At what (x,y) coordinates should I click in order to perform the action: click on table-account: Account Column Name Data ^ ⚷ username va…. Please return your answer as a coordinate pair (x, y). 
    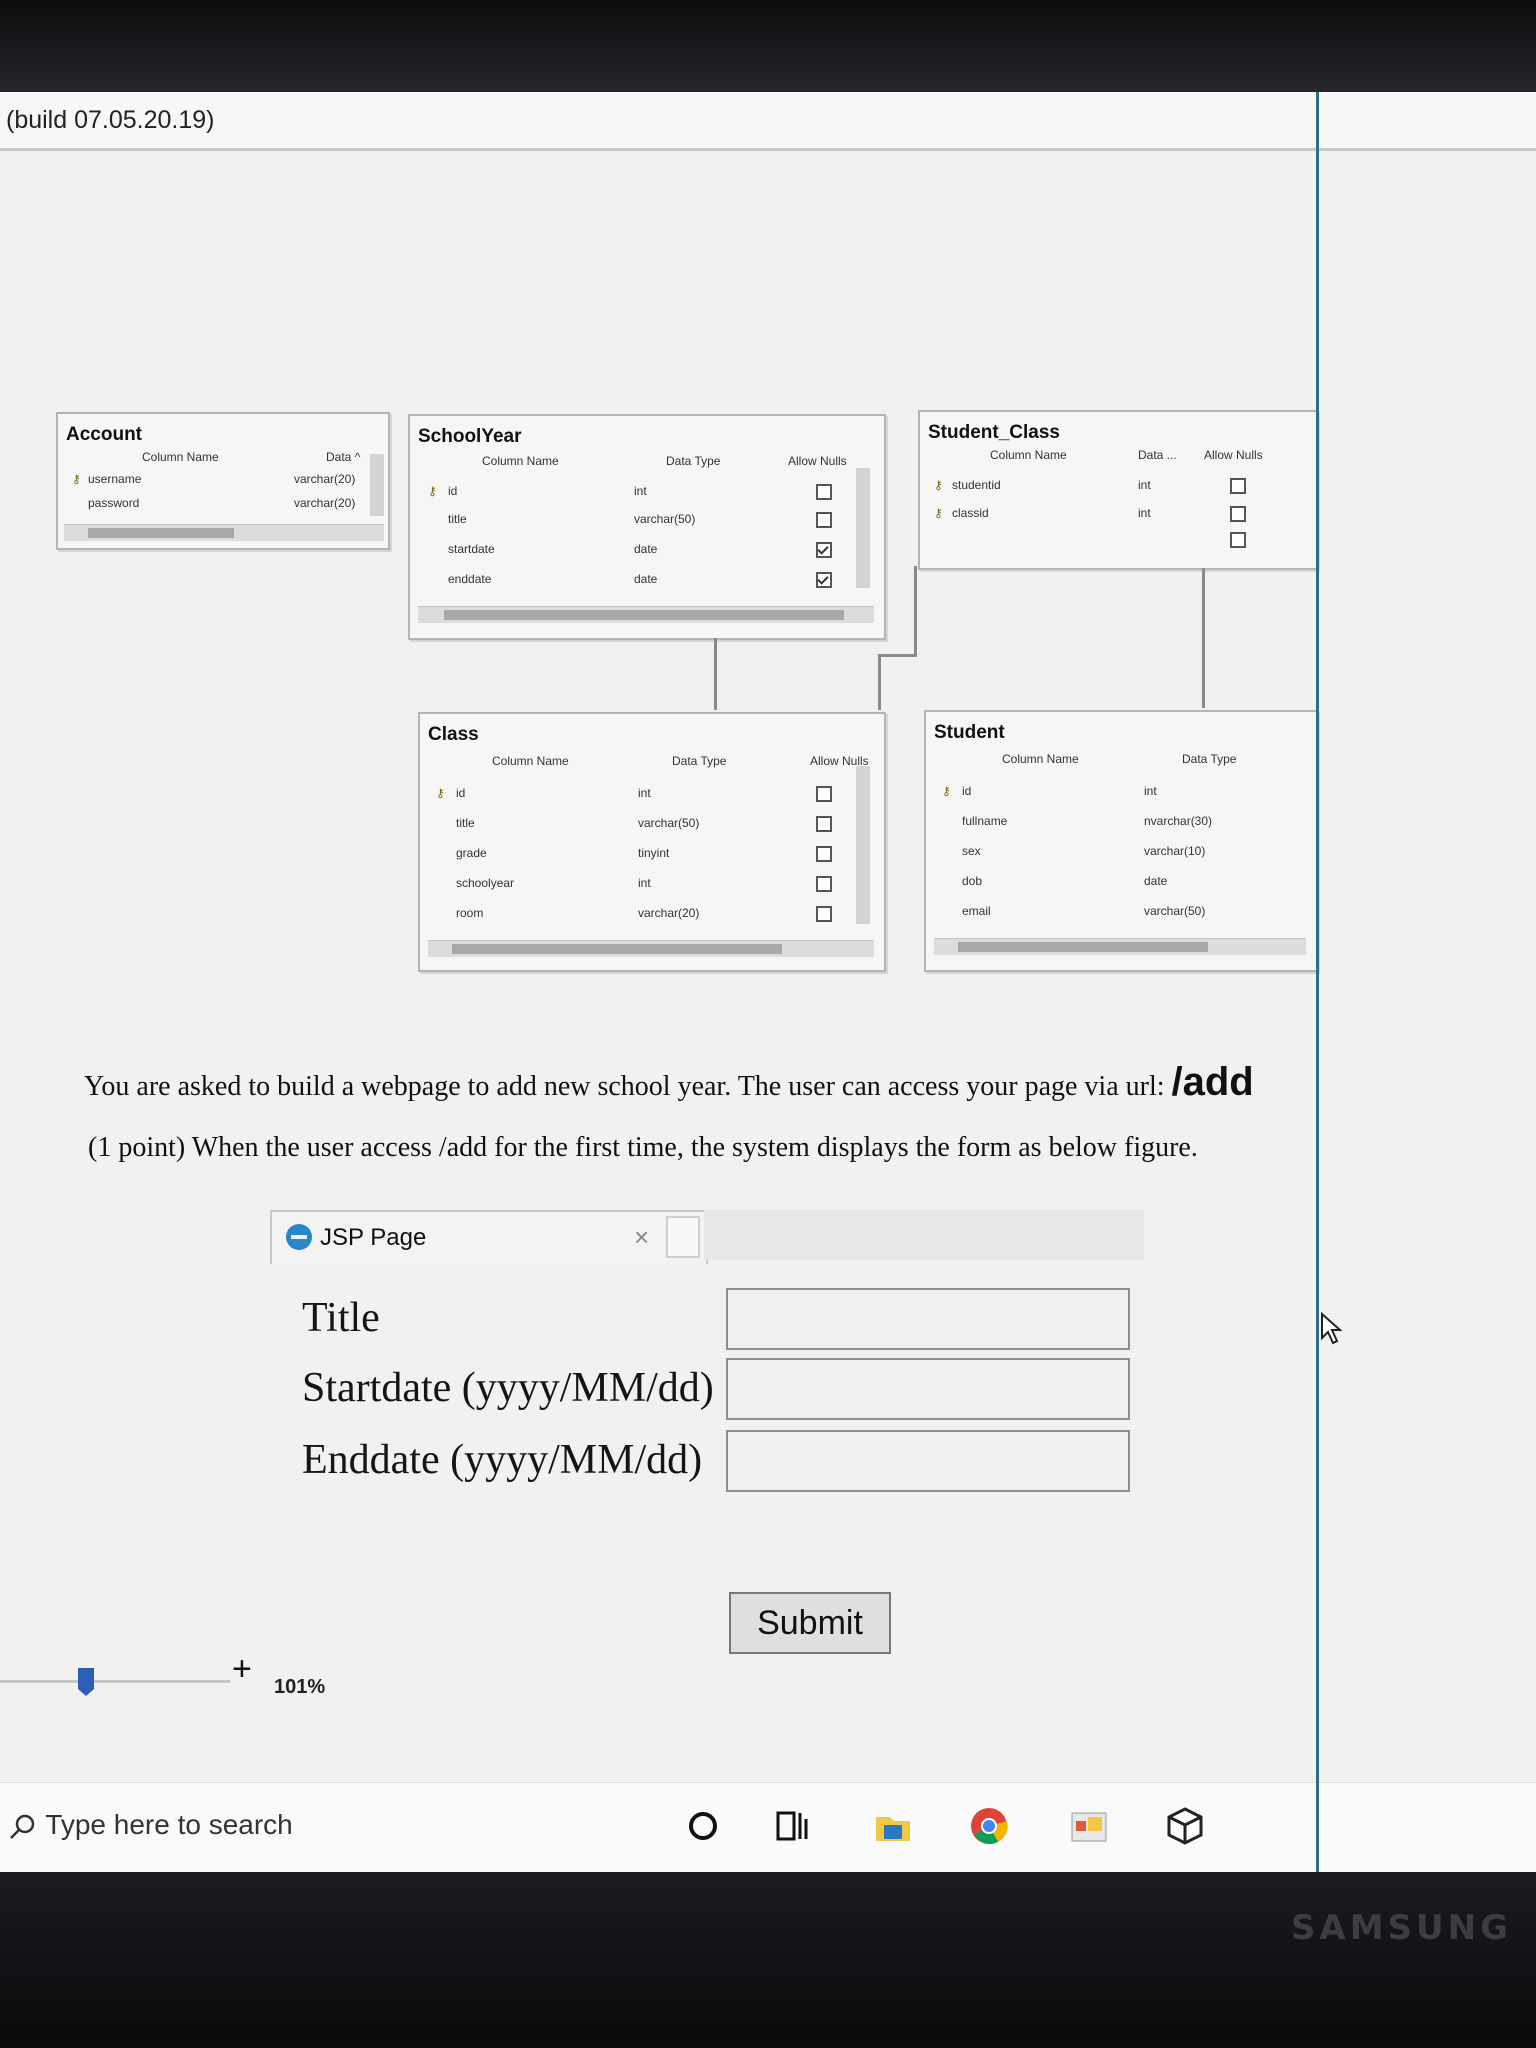
    Looking at the image, I should click on (223, 481).